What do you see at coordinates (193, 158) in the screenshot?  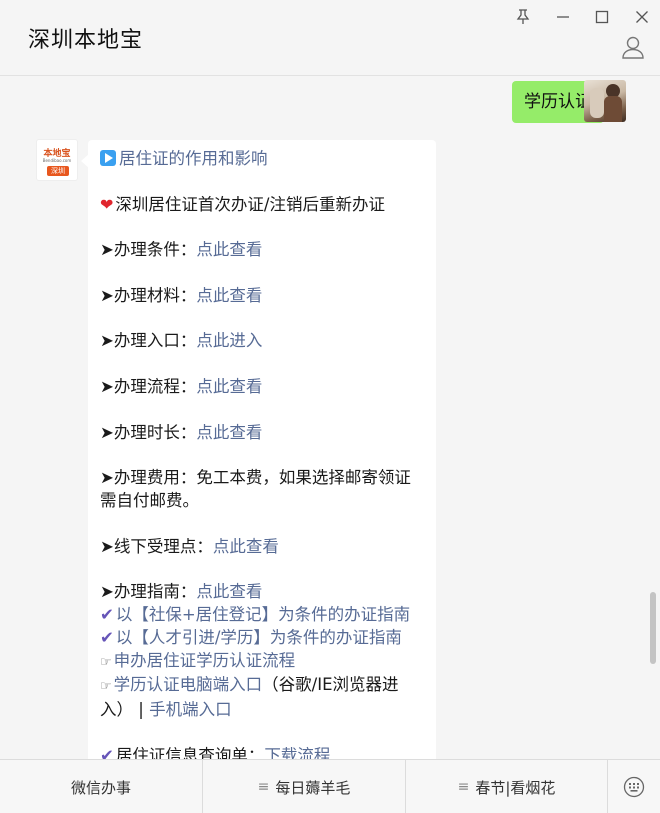 I see `heading-link: 居住证的作用和影响` at bounding box center [193, 158].